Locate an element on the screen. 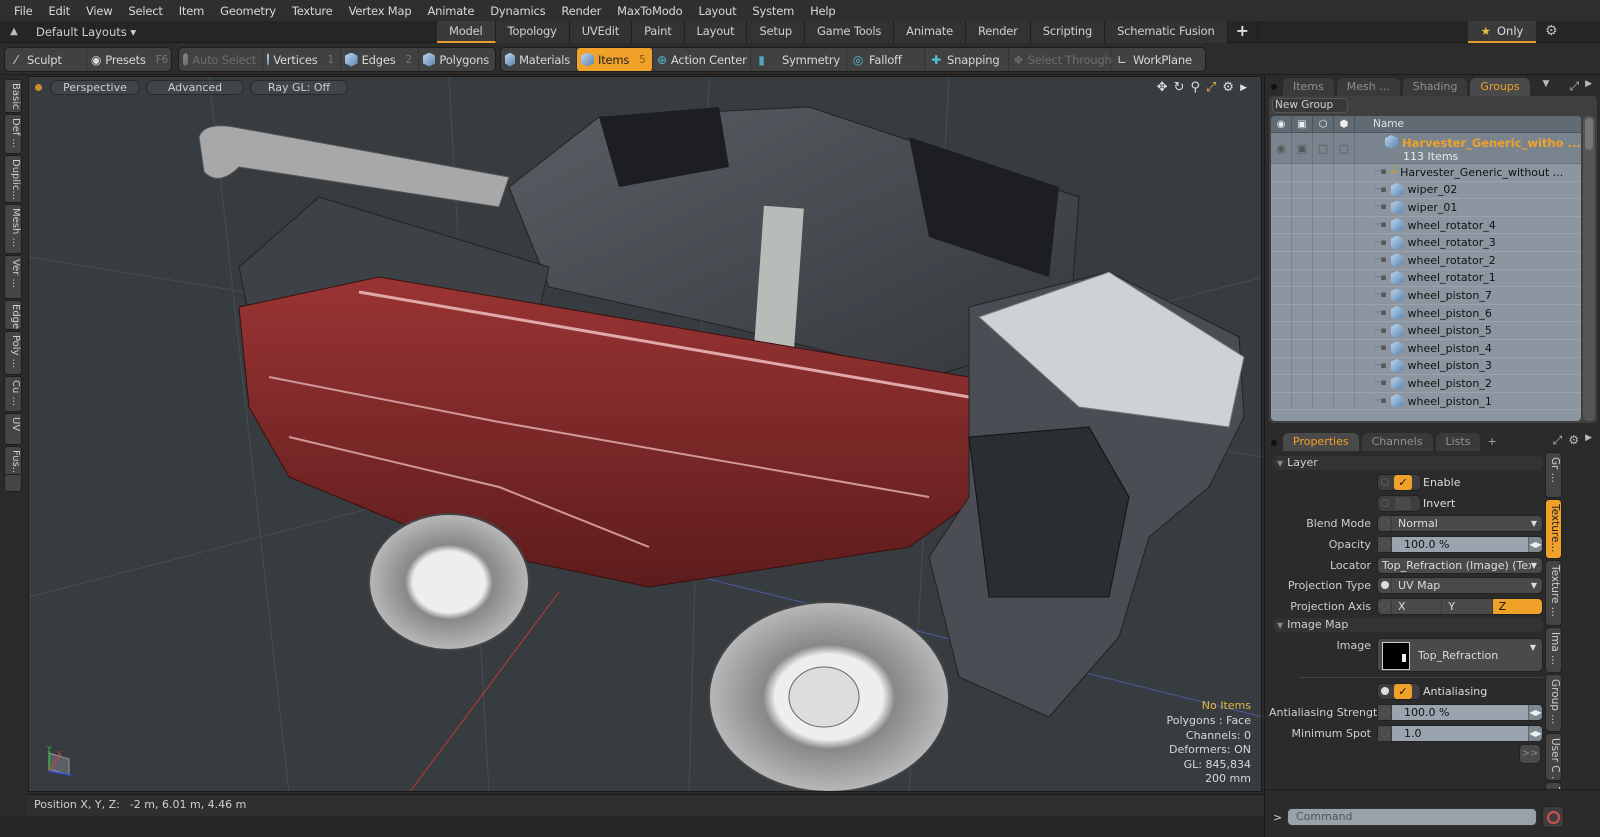 The width and height of the screenshot is (1600, 837). group-visibility-icon: ◉ is located at coordinates (1281, 148).